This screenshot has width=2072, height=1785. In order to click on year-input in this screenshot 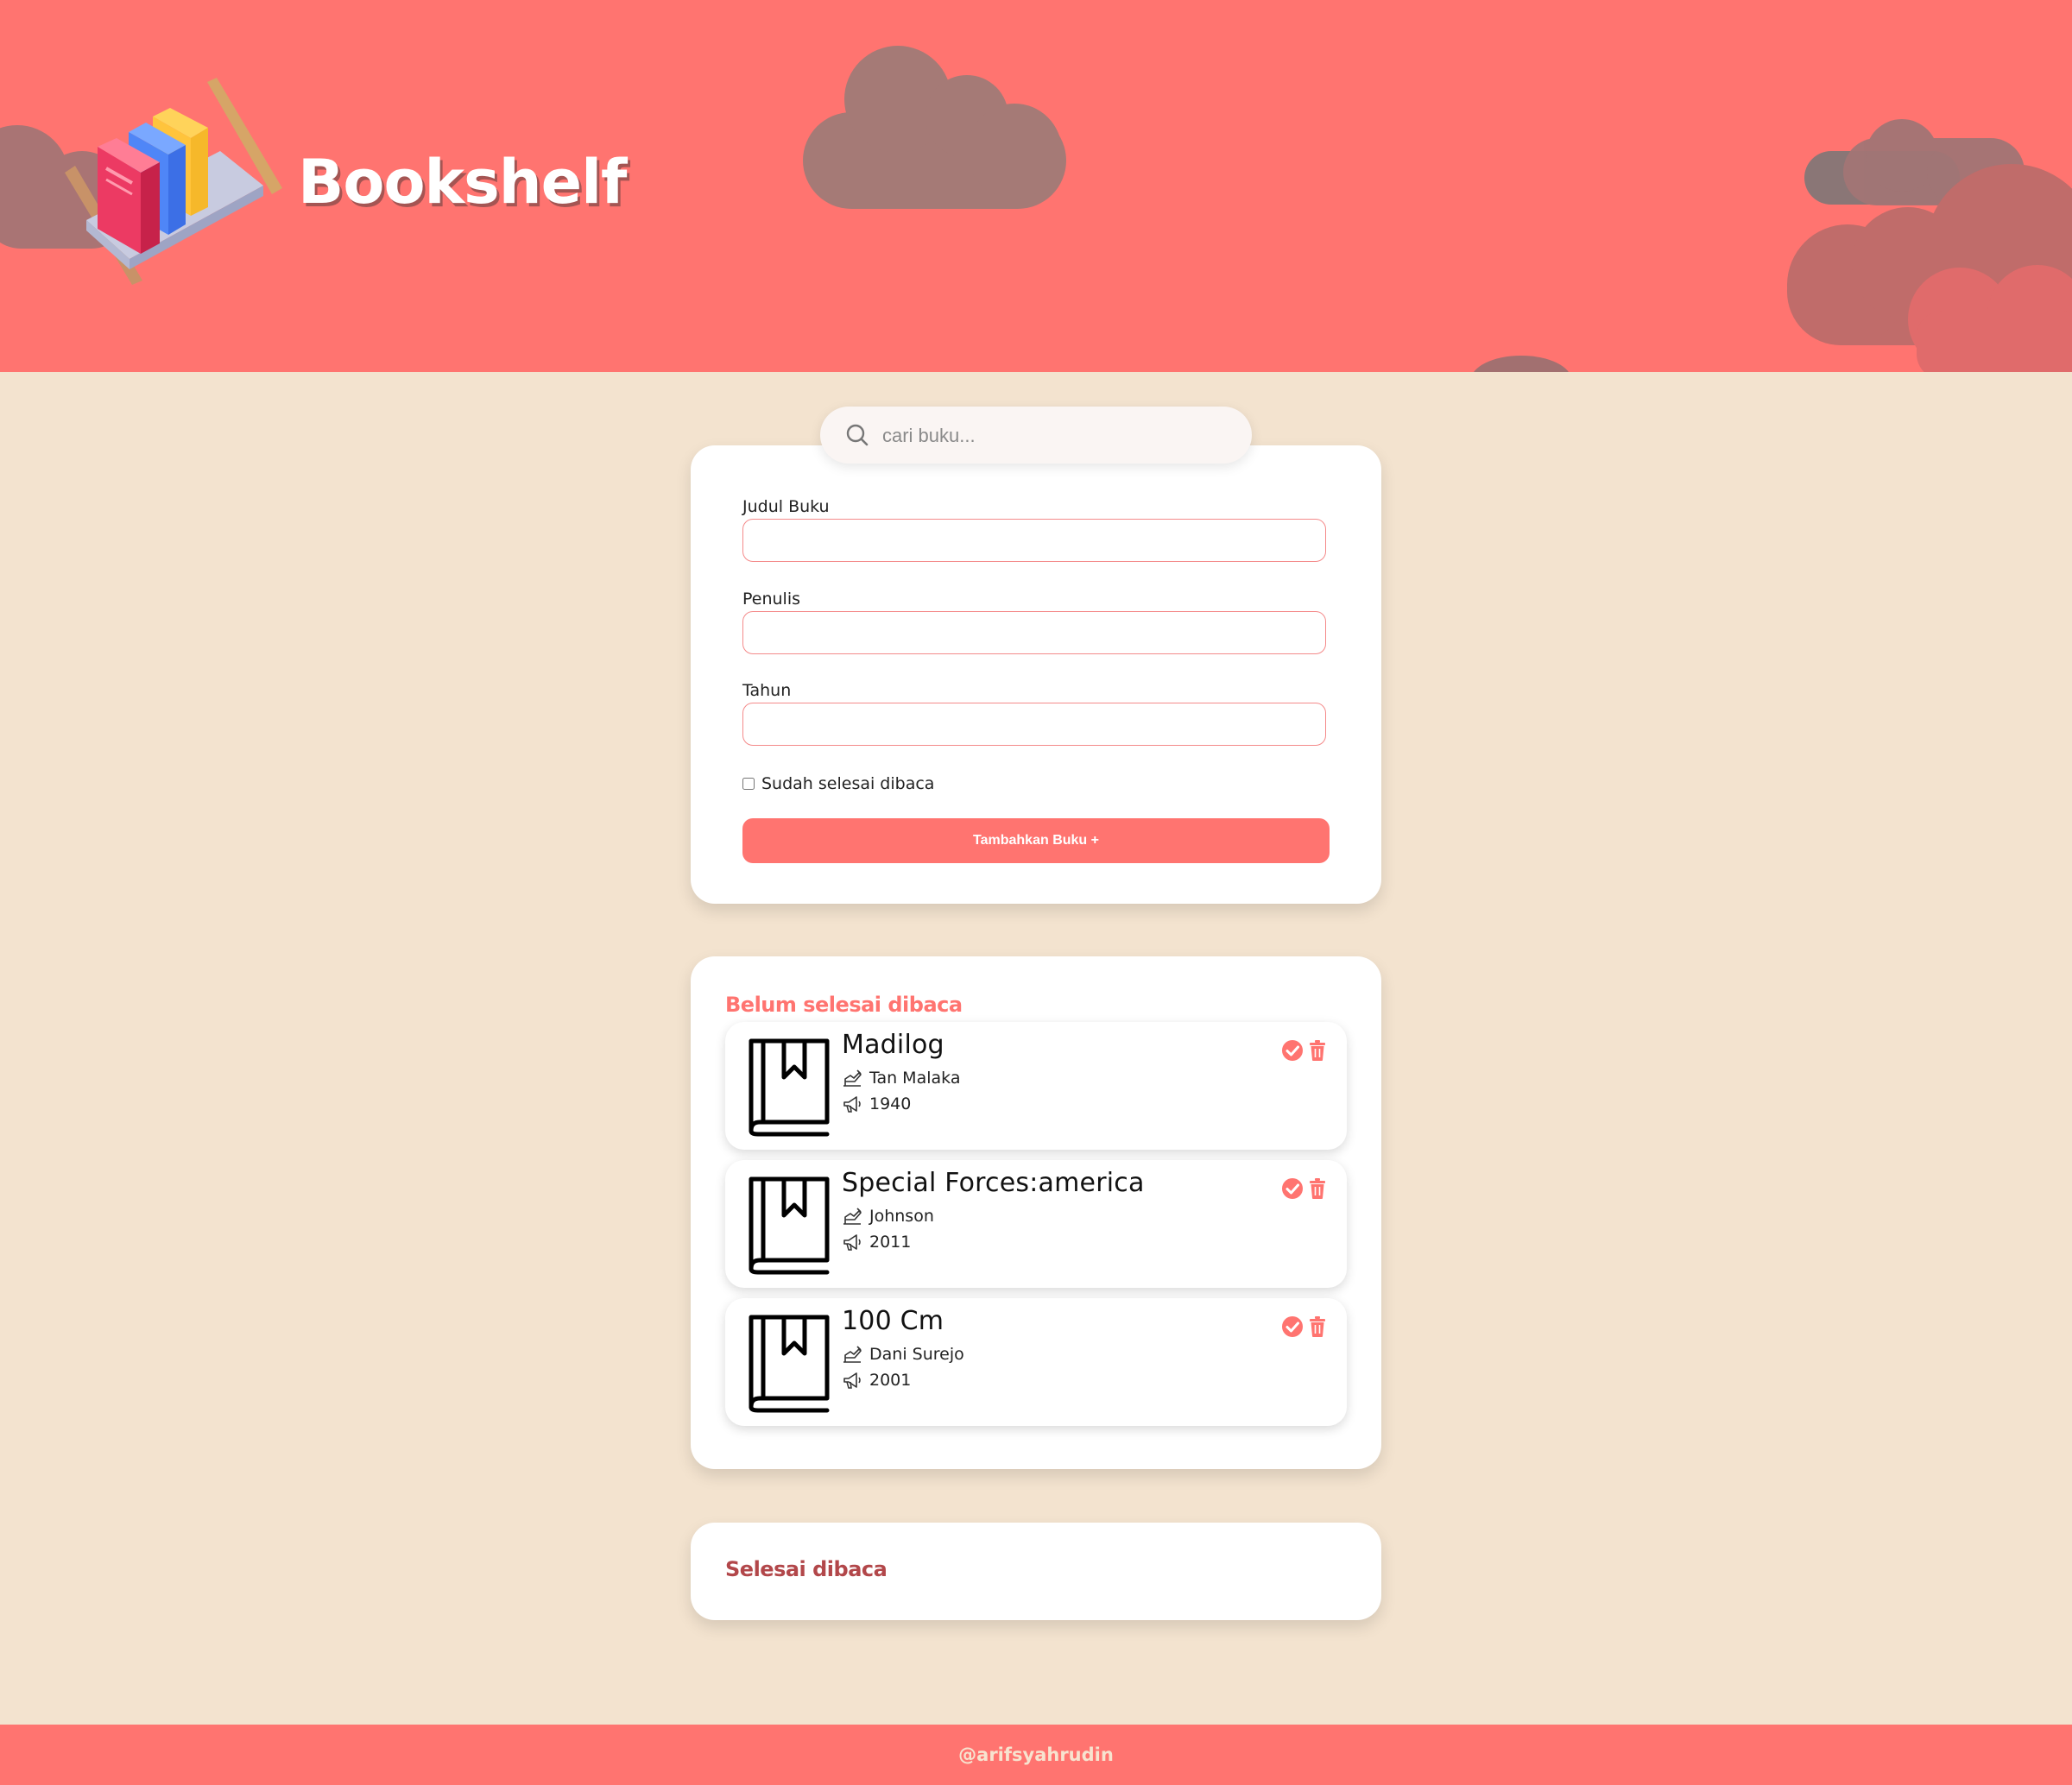, I will do `click(1034, 725)`.